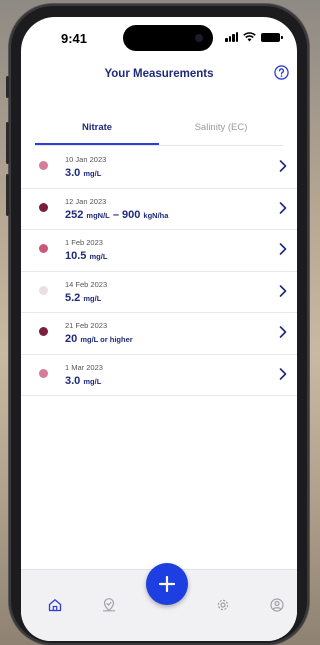 This screenshot has height=645, width=320. What do you see at coordinates (86, 201) in the screenshot?
I see `measurement-date: 12 Jan 2023` at bounding box center [86, 201].